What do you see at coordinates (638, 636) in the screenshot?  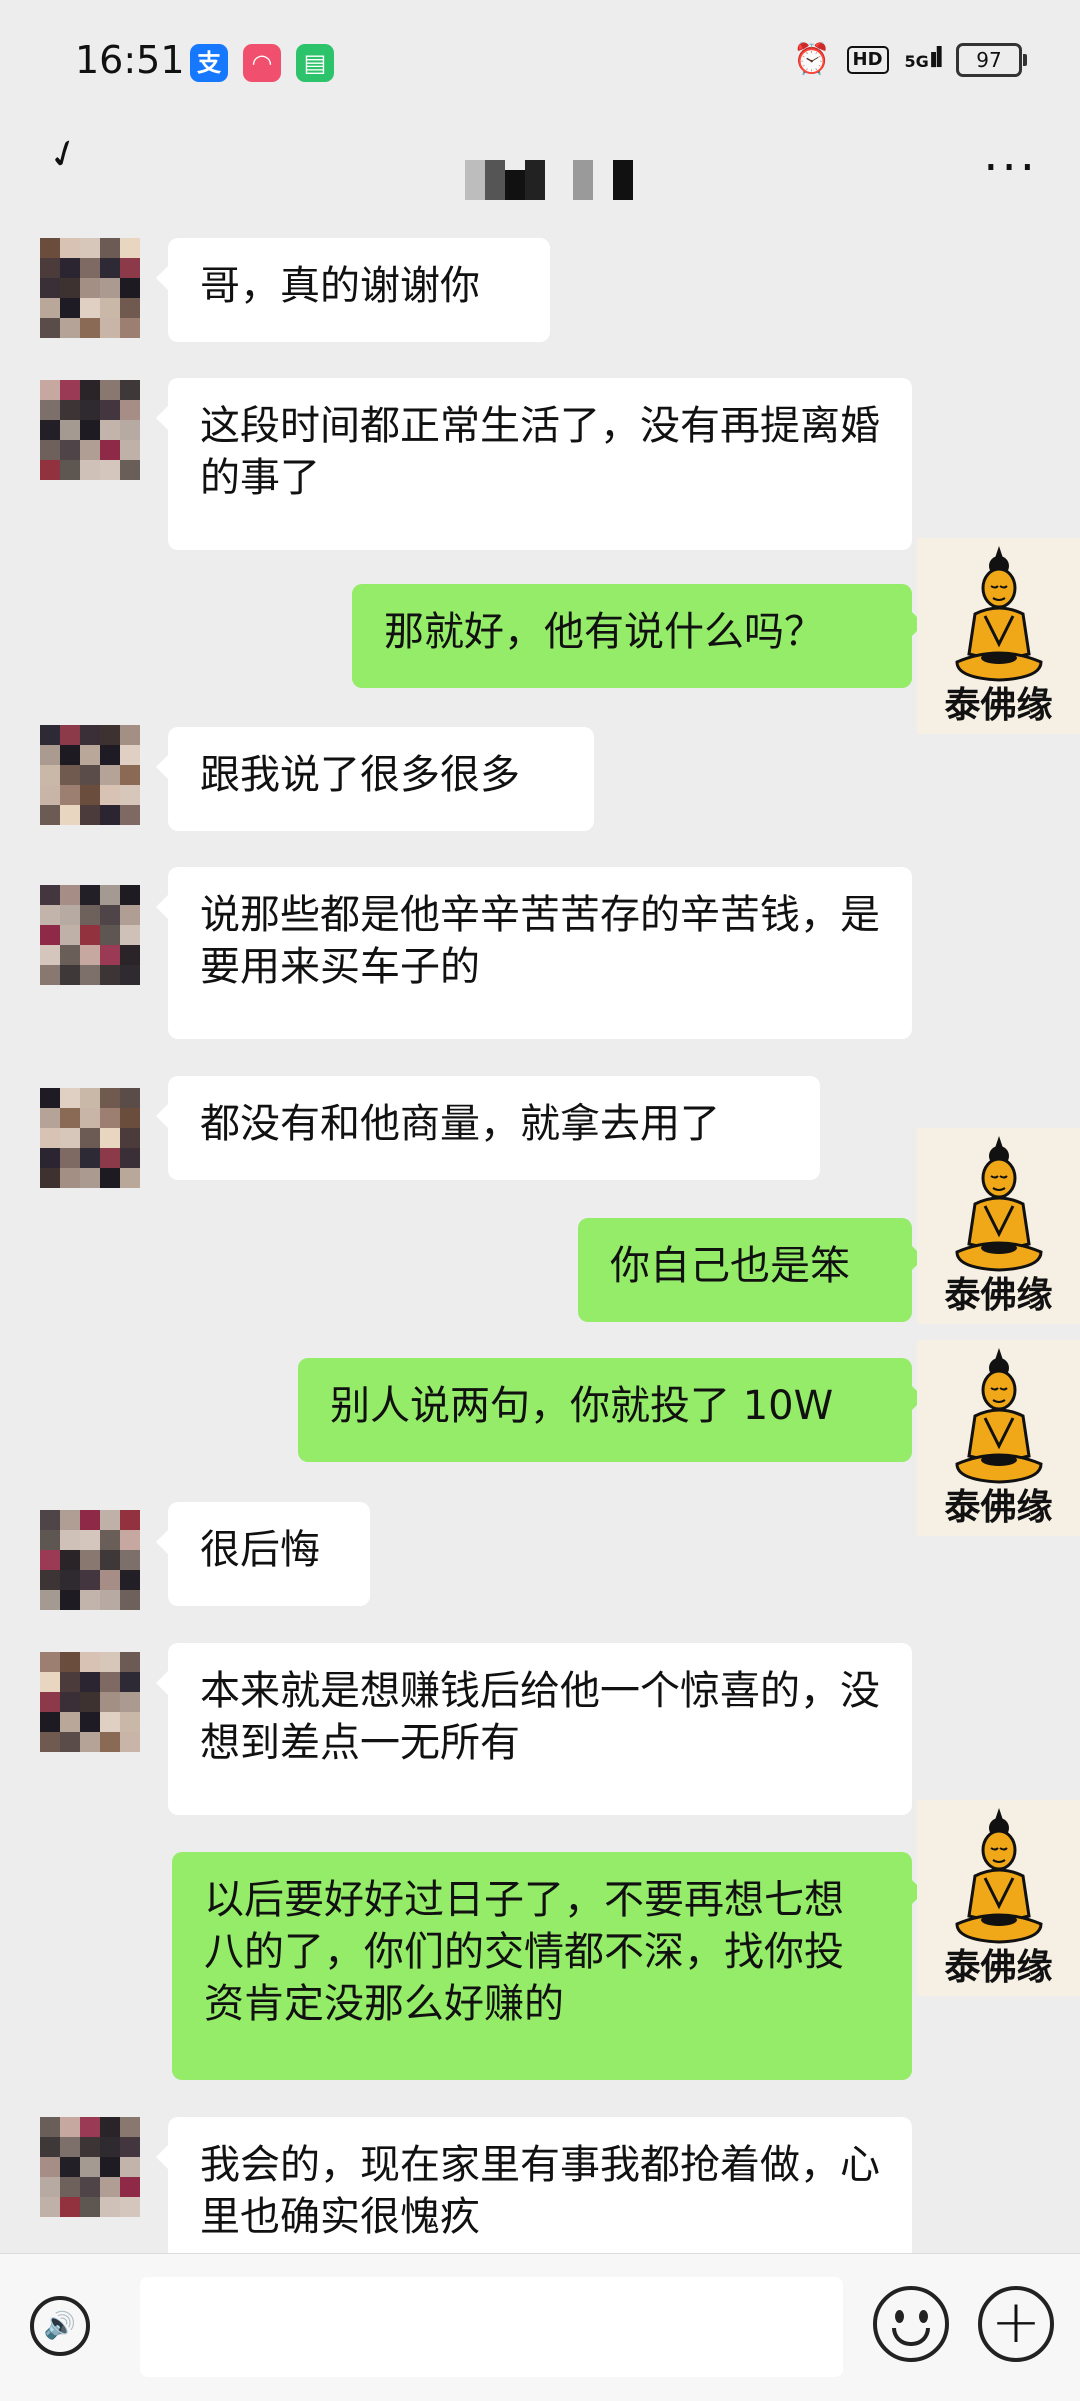 I see `outgoing-message-bubble: 那就好，他有说什么吗？` at bounding box center [638, 636].